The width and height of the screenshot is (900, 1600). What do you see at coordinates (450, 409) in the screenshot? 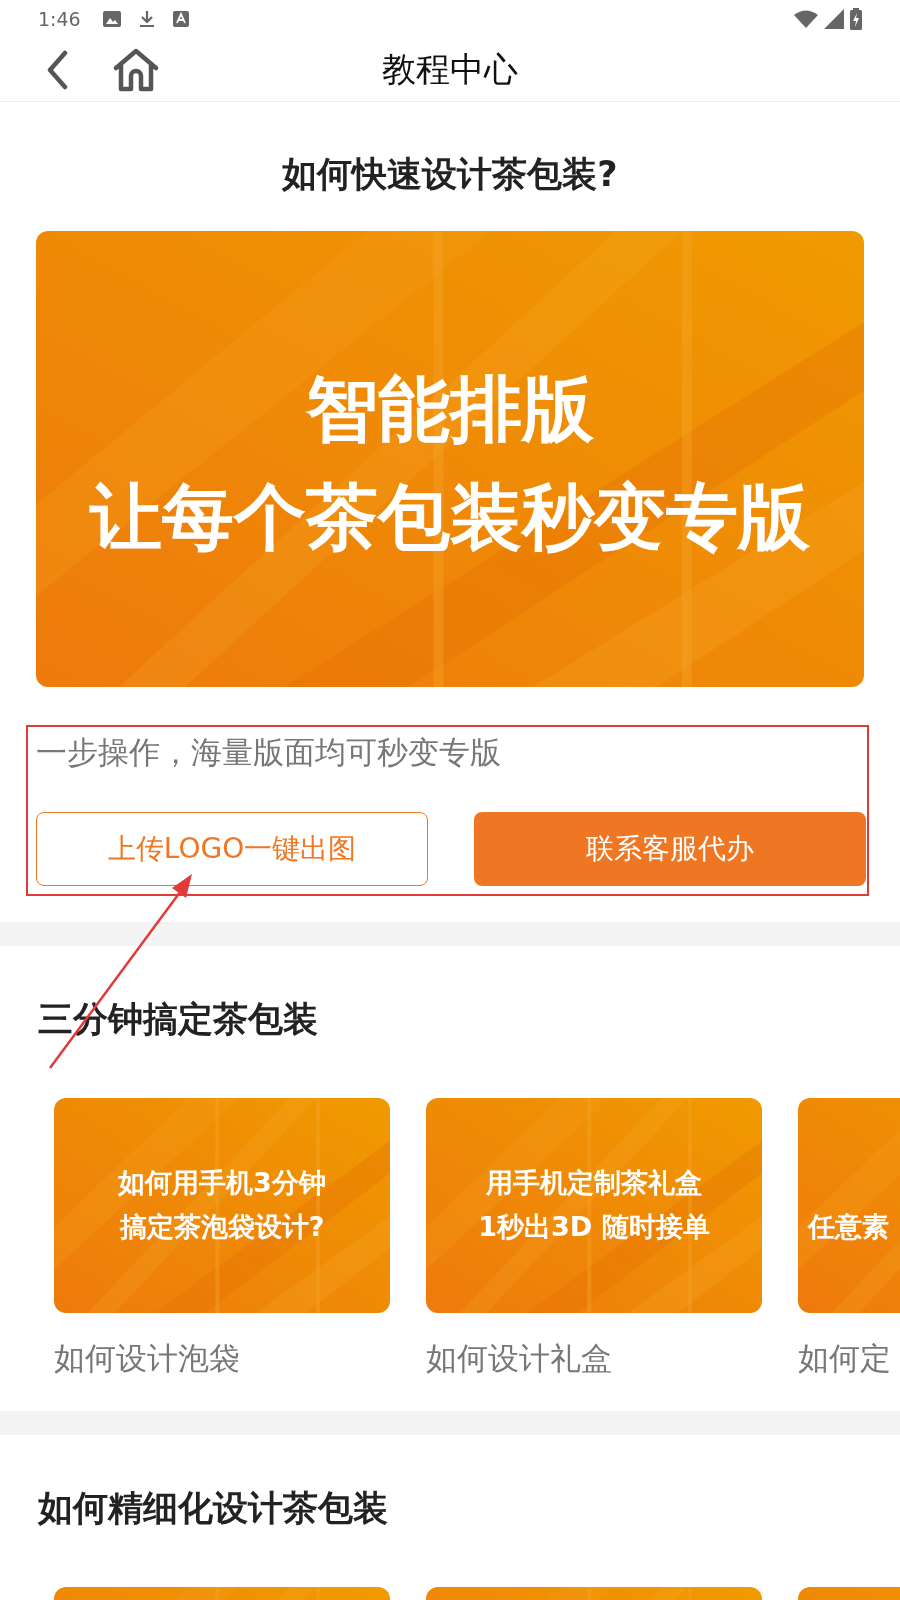
I see `banner-headline: 智能排版` at bounding box center [450, 409].